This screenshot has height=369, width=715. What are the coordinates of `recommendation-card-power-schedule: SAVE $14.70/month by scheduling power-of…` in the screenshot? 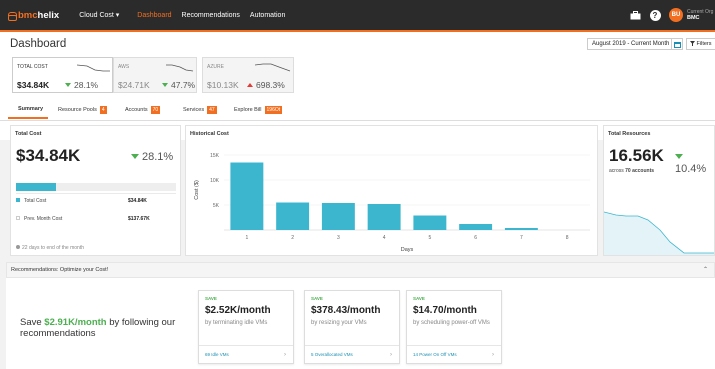 It's located at (454, 327).